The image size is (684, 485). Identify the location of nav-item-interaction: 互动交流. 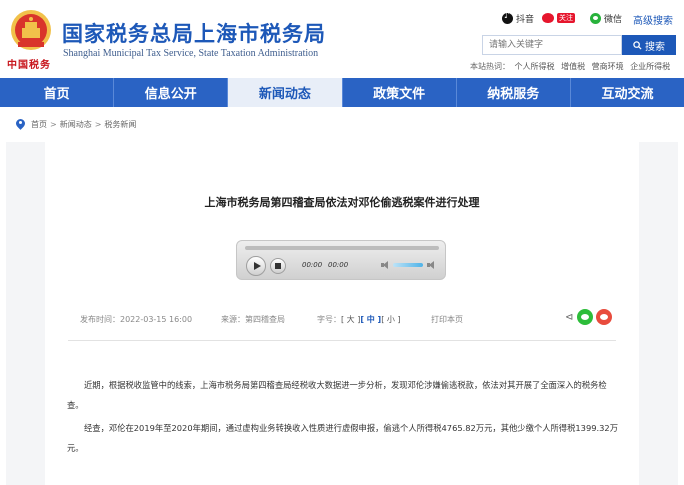
(626, 92).